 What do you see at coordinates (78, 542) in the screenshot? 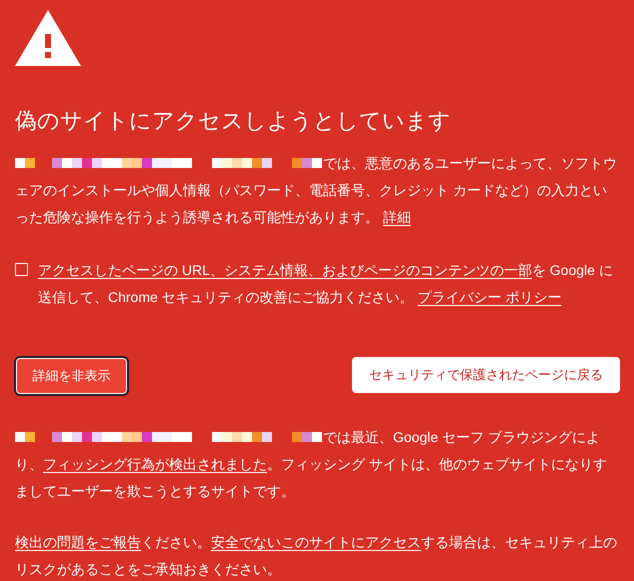
I see `text-link: 検出の問題をご報告` at bounding box center [78, 542].